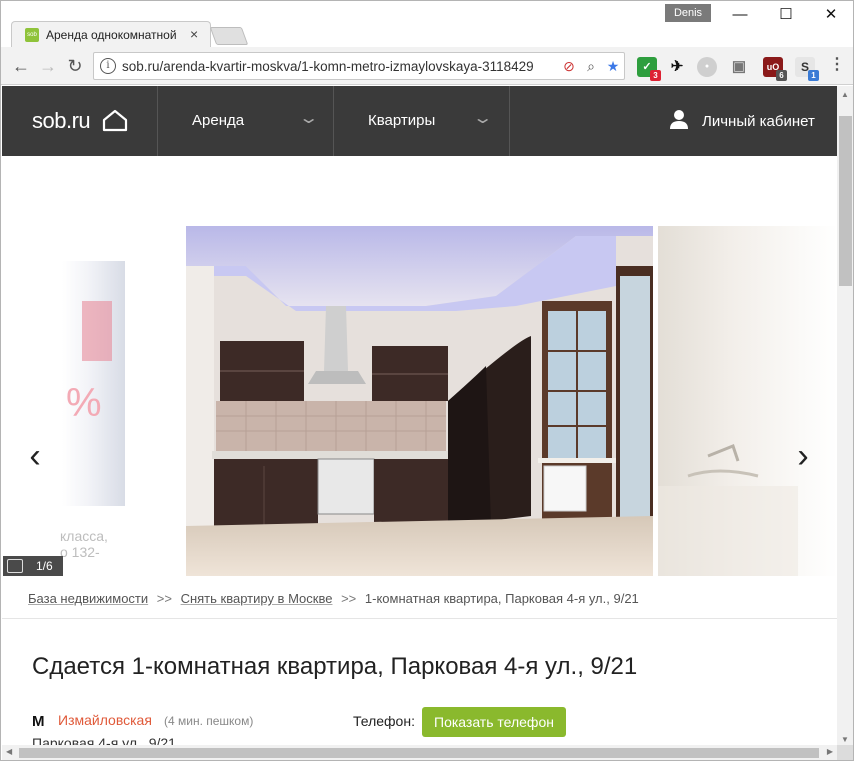  I want to click on show-phone-button: Показать телефон, so click(494, 722).